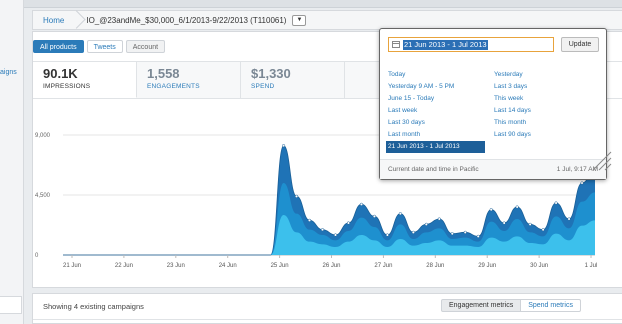  Describe the element at coordinates (43, 136) in the screenshot. I see `y-tick-label: 9,000` at that location.